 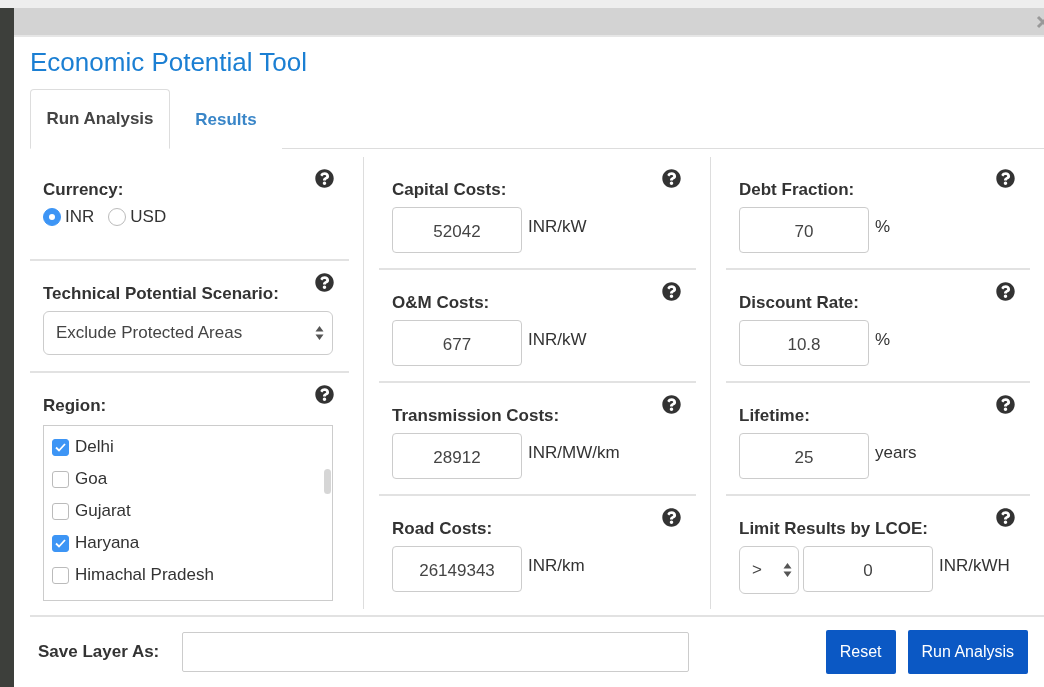 I want to click on field-label: Region:, so click(x=75, y=406).